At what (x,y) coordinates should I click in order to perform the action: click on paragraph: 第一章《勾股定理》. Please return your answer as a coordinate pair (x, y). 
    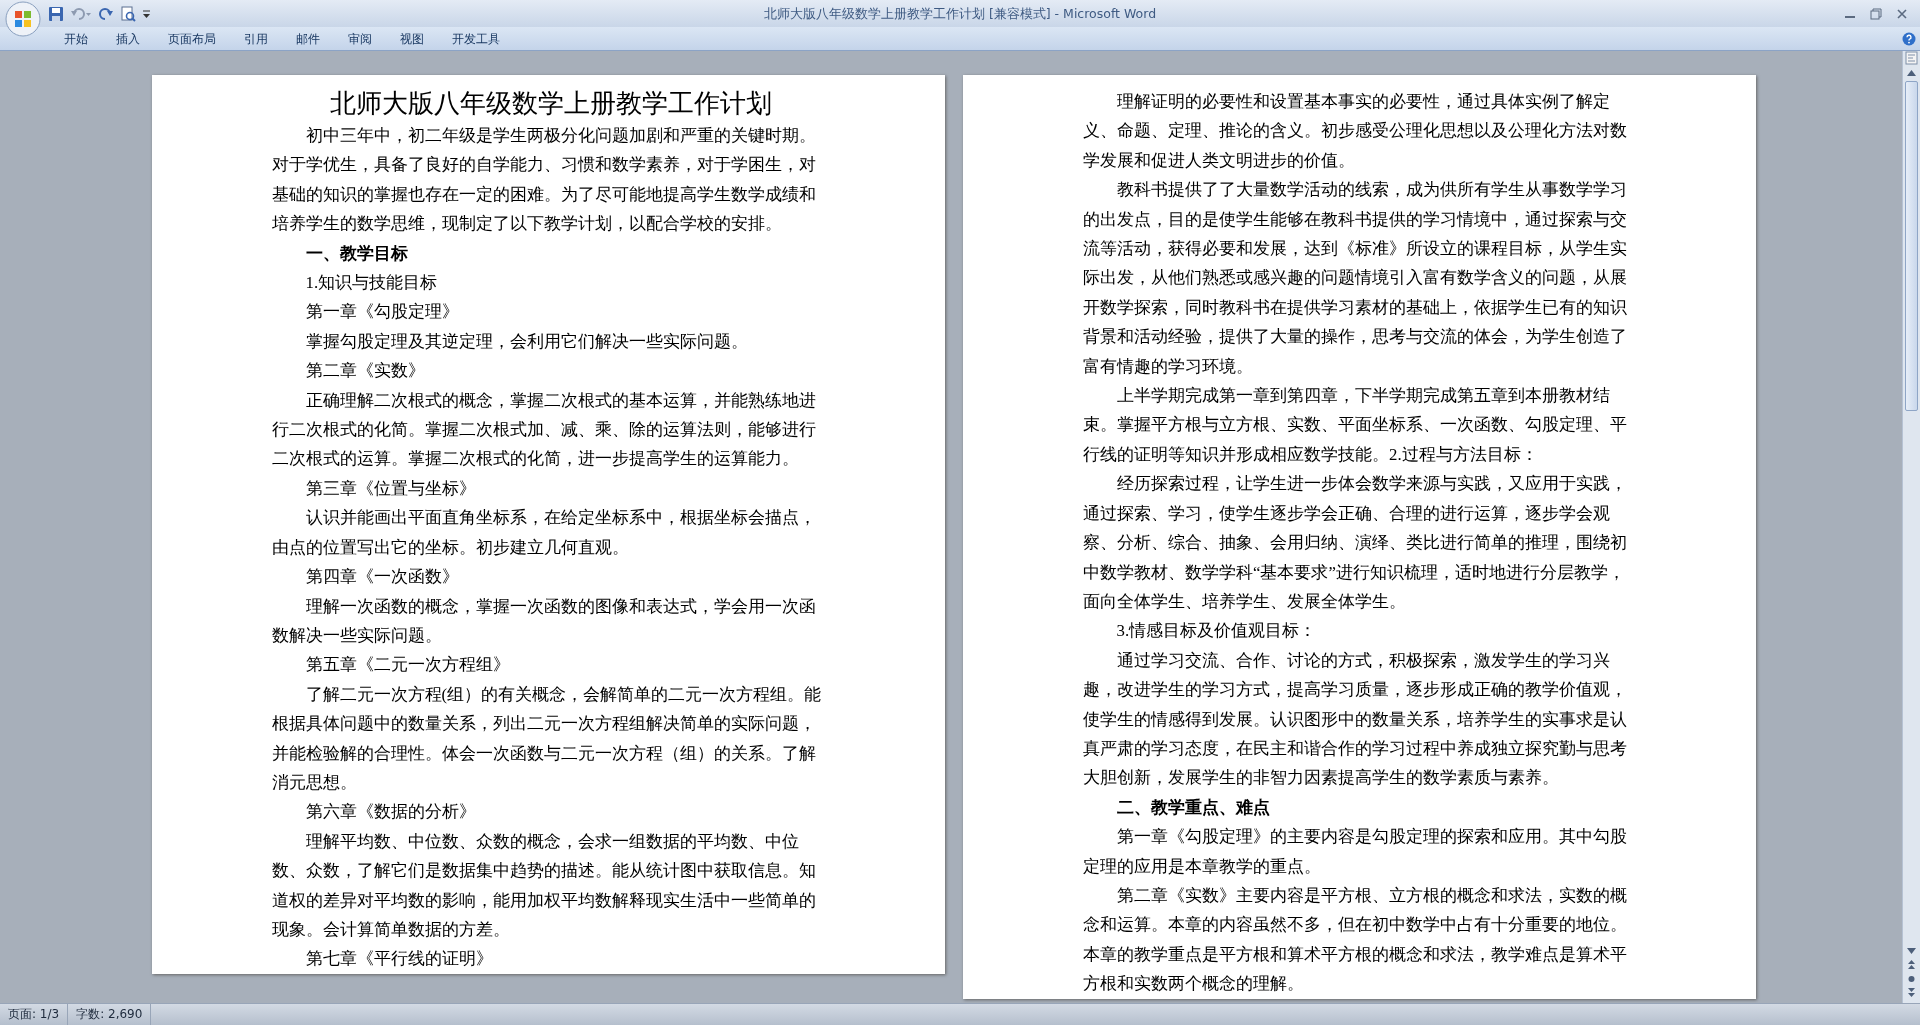
    Looking at the image, I should click on (382, 312).